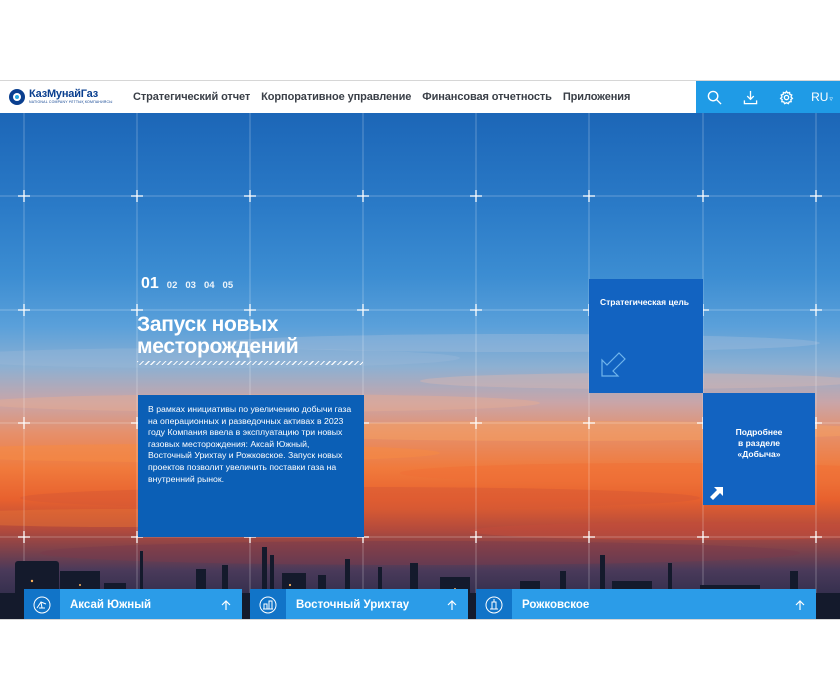 This screenshot has width=840, height=700. I want to click on gas-well-icon, so click(494, 604).